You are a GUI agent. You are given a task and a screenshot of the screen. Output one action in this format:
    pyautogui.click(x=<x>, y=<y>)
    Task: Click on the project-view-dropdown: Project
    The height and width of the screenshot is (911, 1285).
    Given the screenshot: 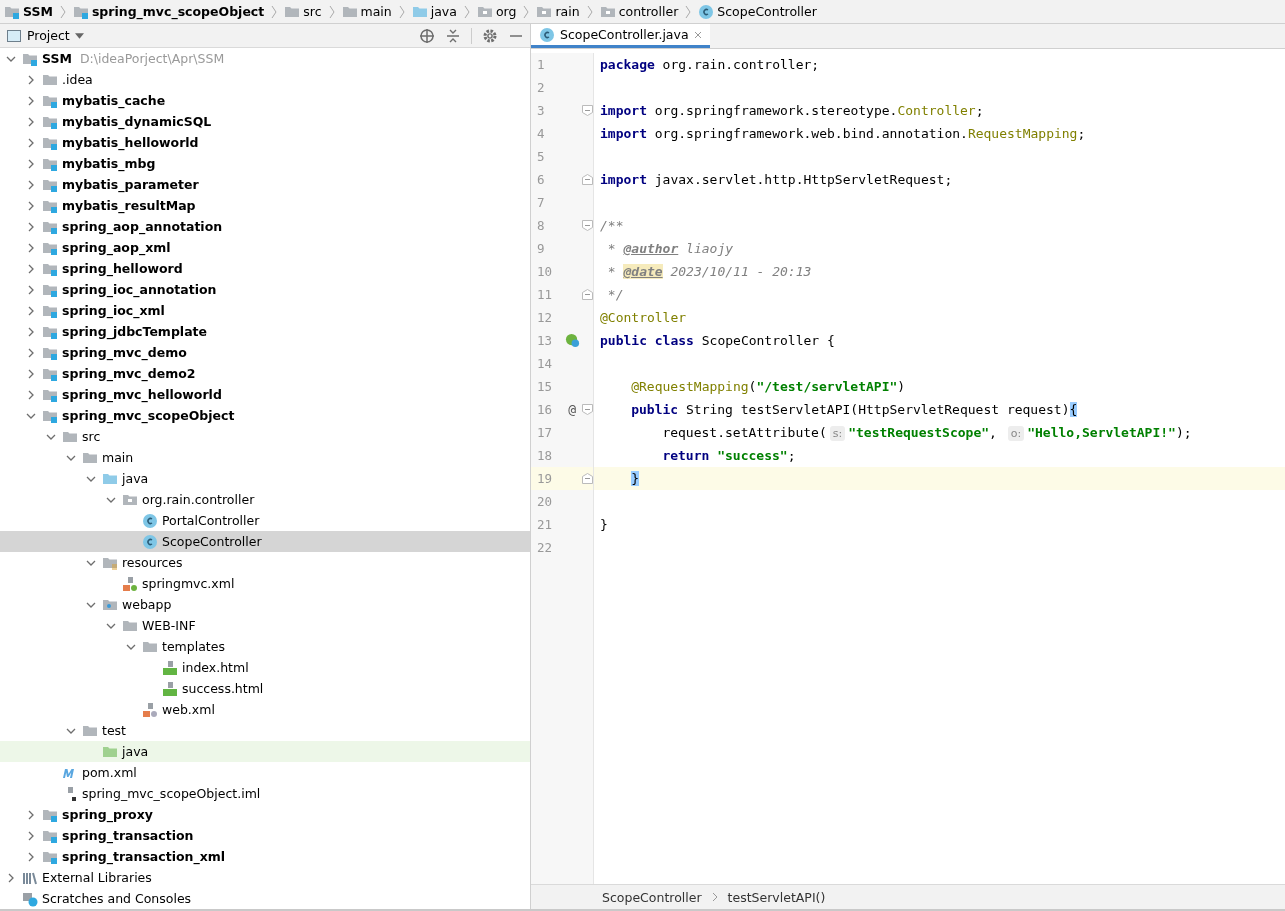 What is the action you would take?
    pyautogui.click(x=45, y=35)
    